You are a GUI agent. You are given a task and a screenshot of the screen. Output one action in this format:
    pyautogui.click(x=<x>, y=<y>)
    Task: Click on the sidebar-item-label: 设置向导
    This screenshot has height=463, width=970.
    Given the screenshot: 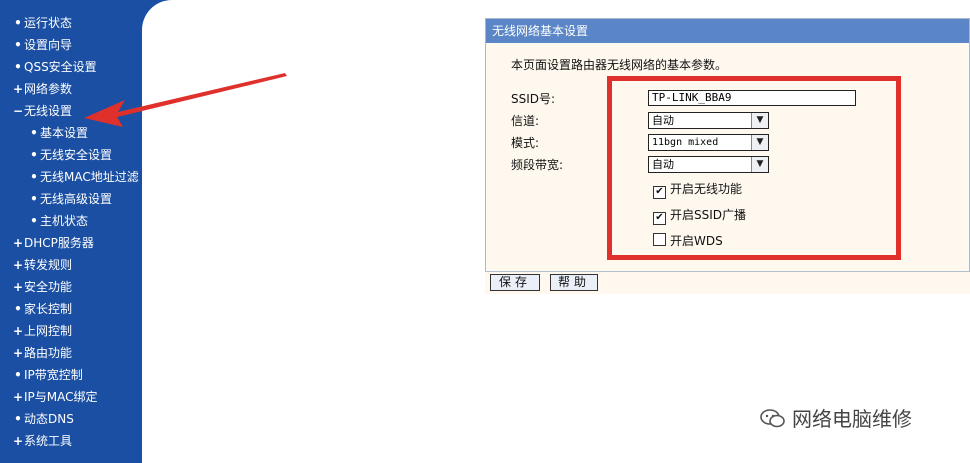 What is the action you would take?
    pyautogui.click(x=48, y=45)
    